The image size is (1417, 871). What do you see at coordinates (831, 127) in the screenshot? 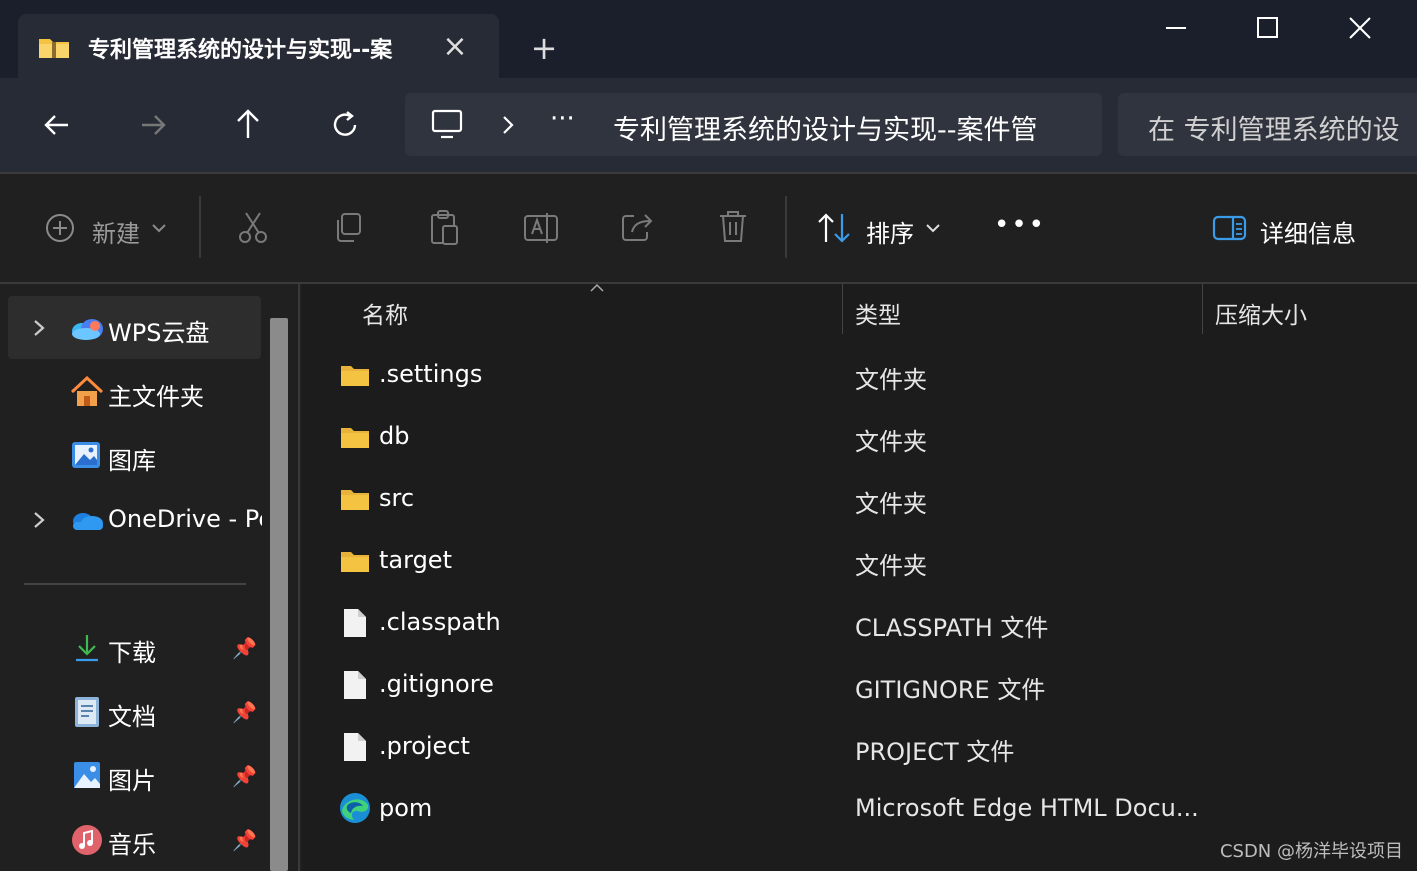
I see `address-path: 专利管理系统的设计与实现--案件管` at bounding box center [831, 127].